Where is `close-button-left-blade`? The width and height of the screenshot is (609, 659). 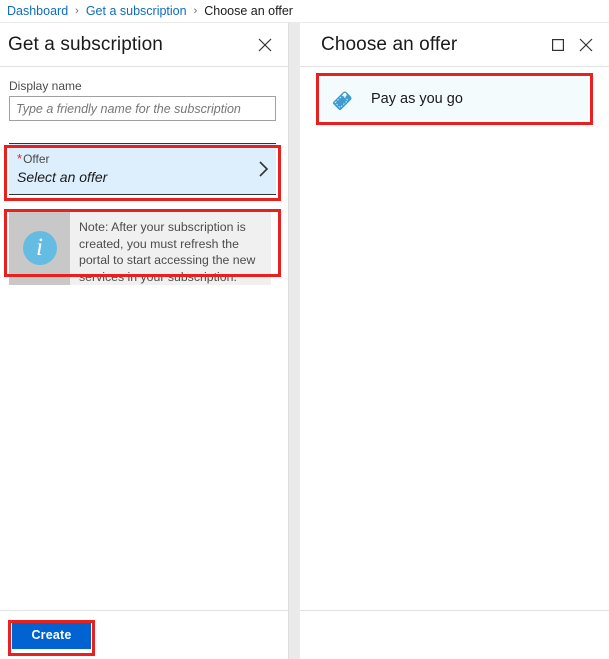 close-button-left-blade is located at coordinates (265, 45).